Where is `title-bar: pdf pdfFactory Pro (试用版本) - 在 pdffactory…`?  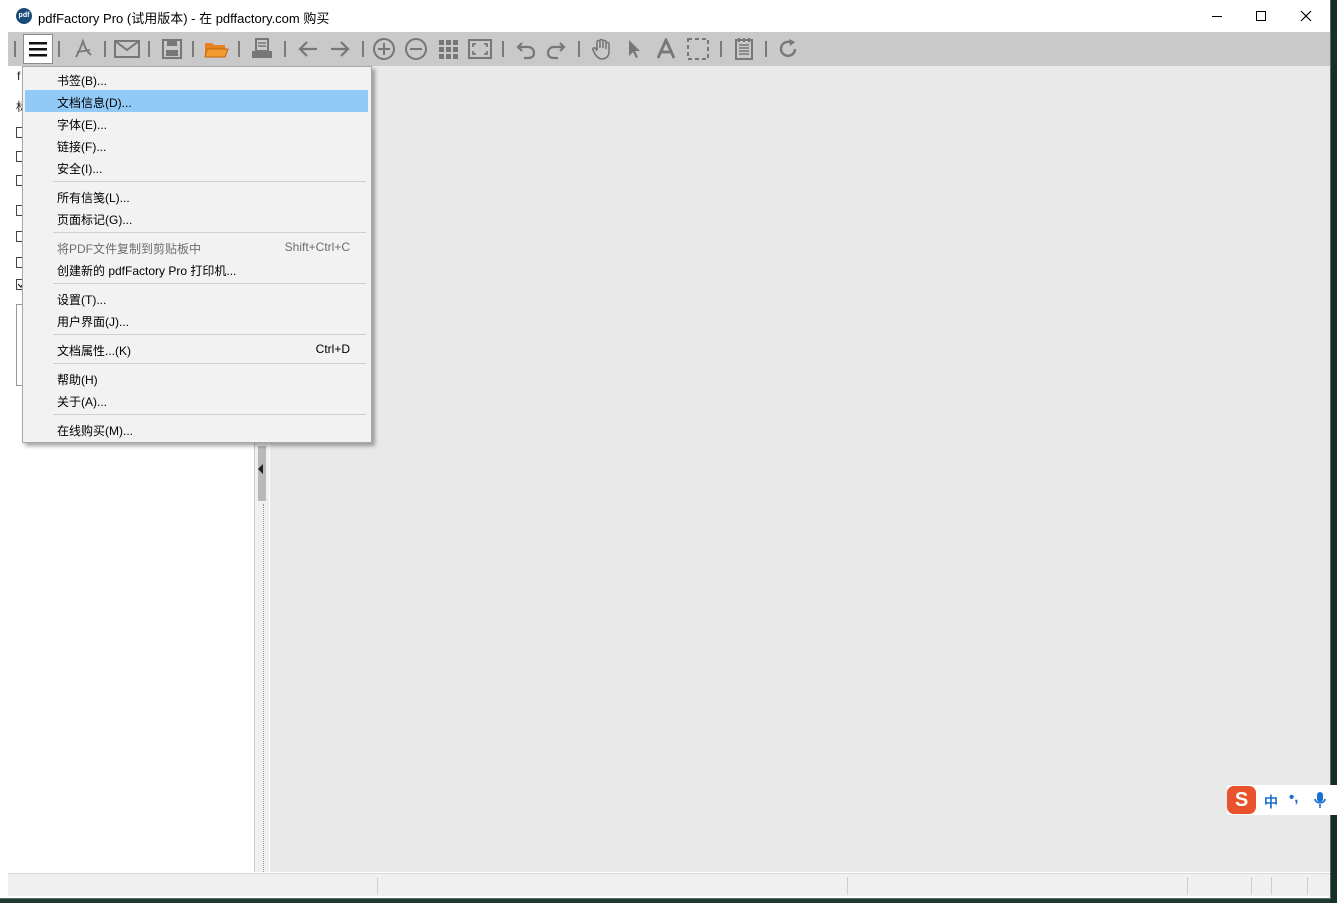 title-bar: pdf pdfFactory Pro (试用版本) - 在 pdffactory… is located at coordinates (665, 15).